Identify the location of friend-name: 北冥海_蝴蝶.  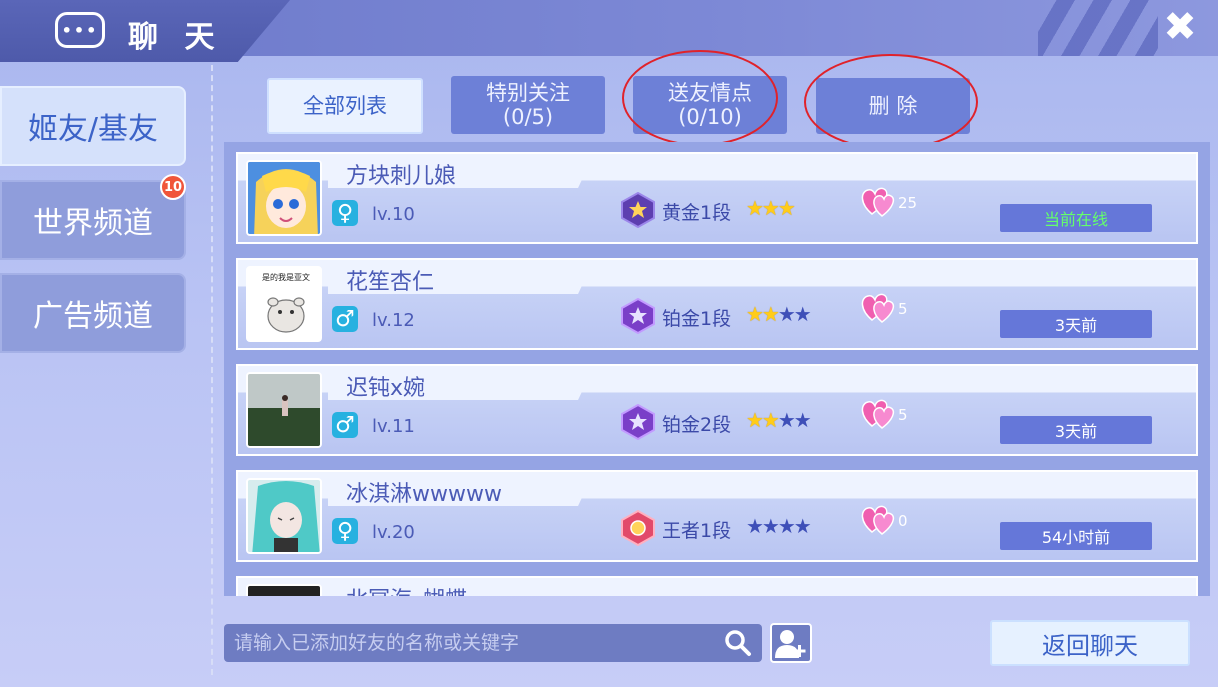
(406, 589).